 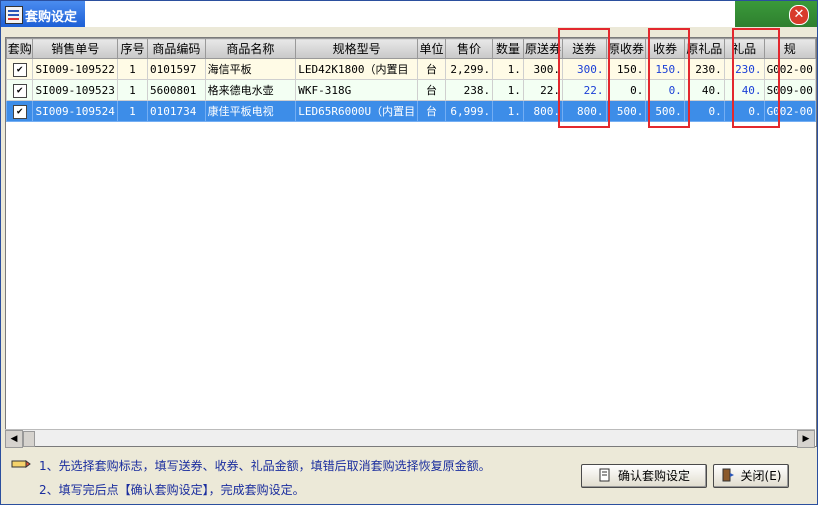 I want to click on exit-door-icon, so click(x=728, y=475).